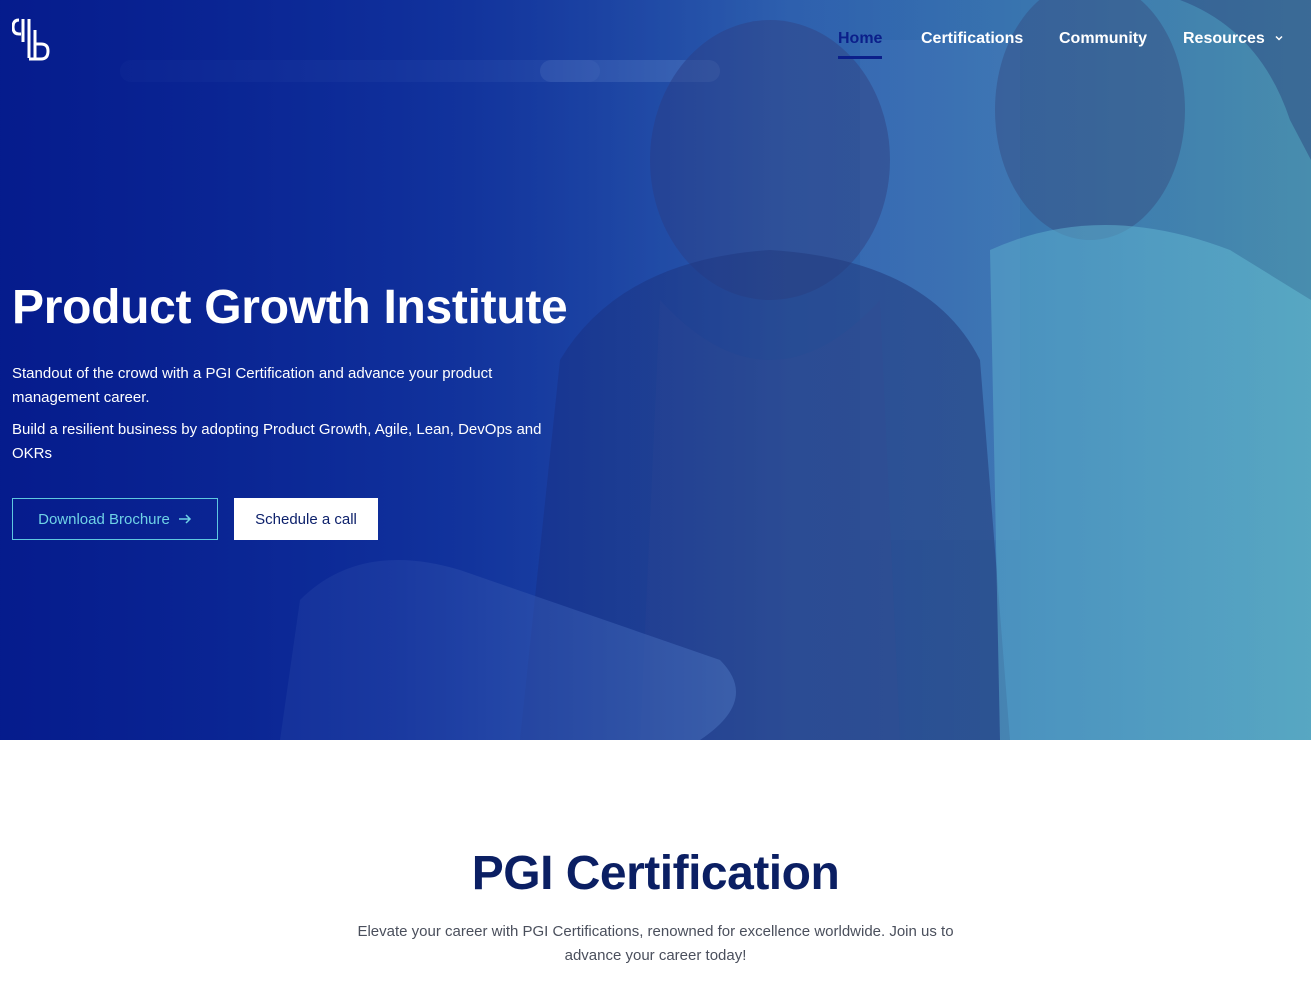  What do you see at coordinates (655, 873) in the screenshot?
I see `certification-section-title: PGI Certification` at bounding box center [655, 873].